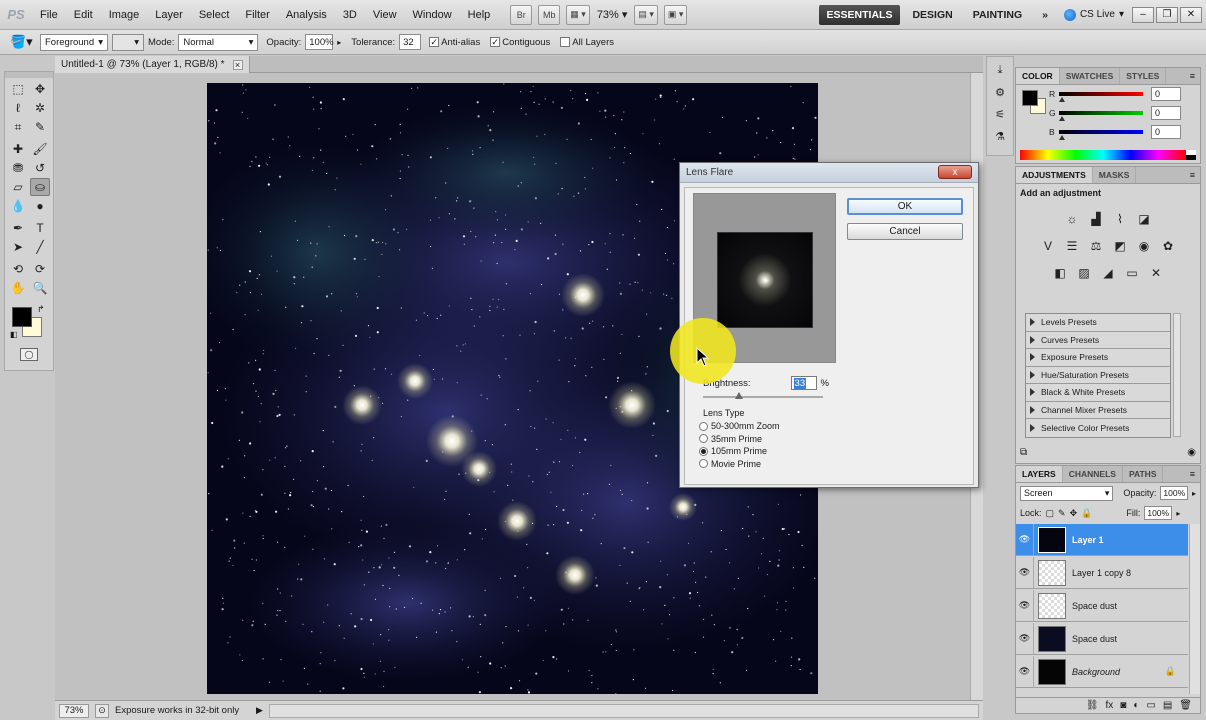 This screenshot has width=1206, height=720. I want to click on green-slider, so click(1101, 113).